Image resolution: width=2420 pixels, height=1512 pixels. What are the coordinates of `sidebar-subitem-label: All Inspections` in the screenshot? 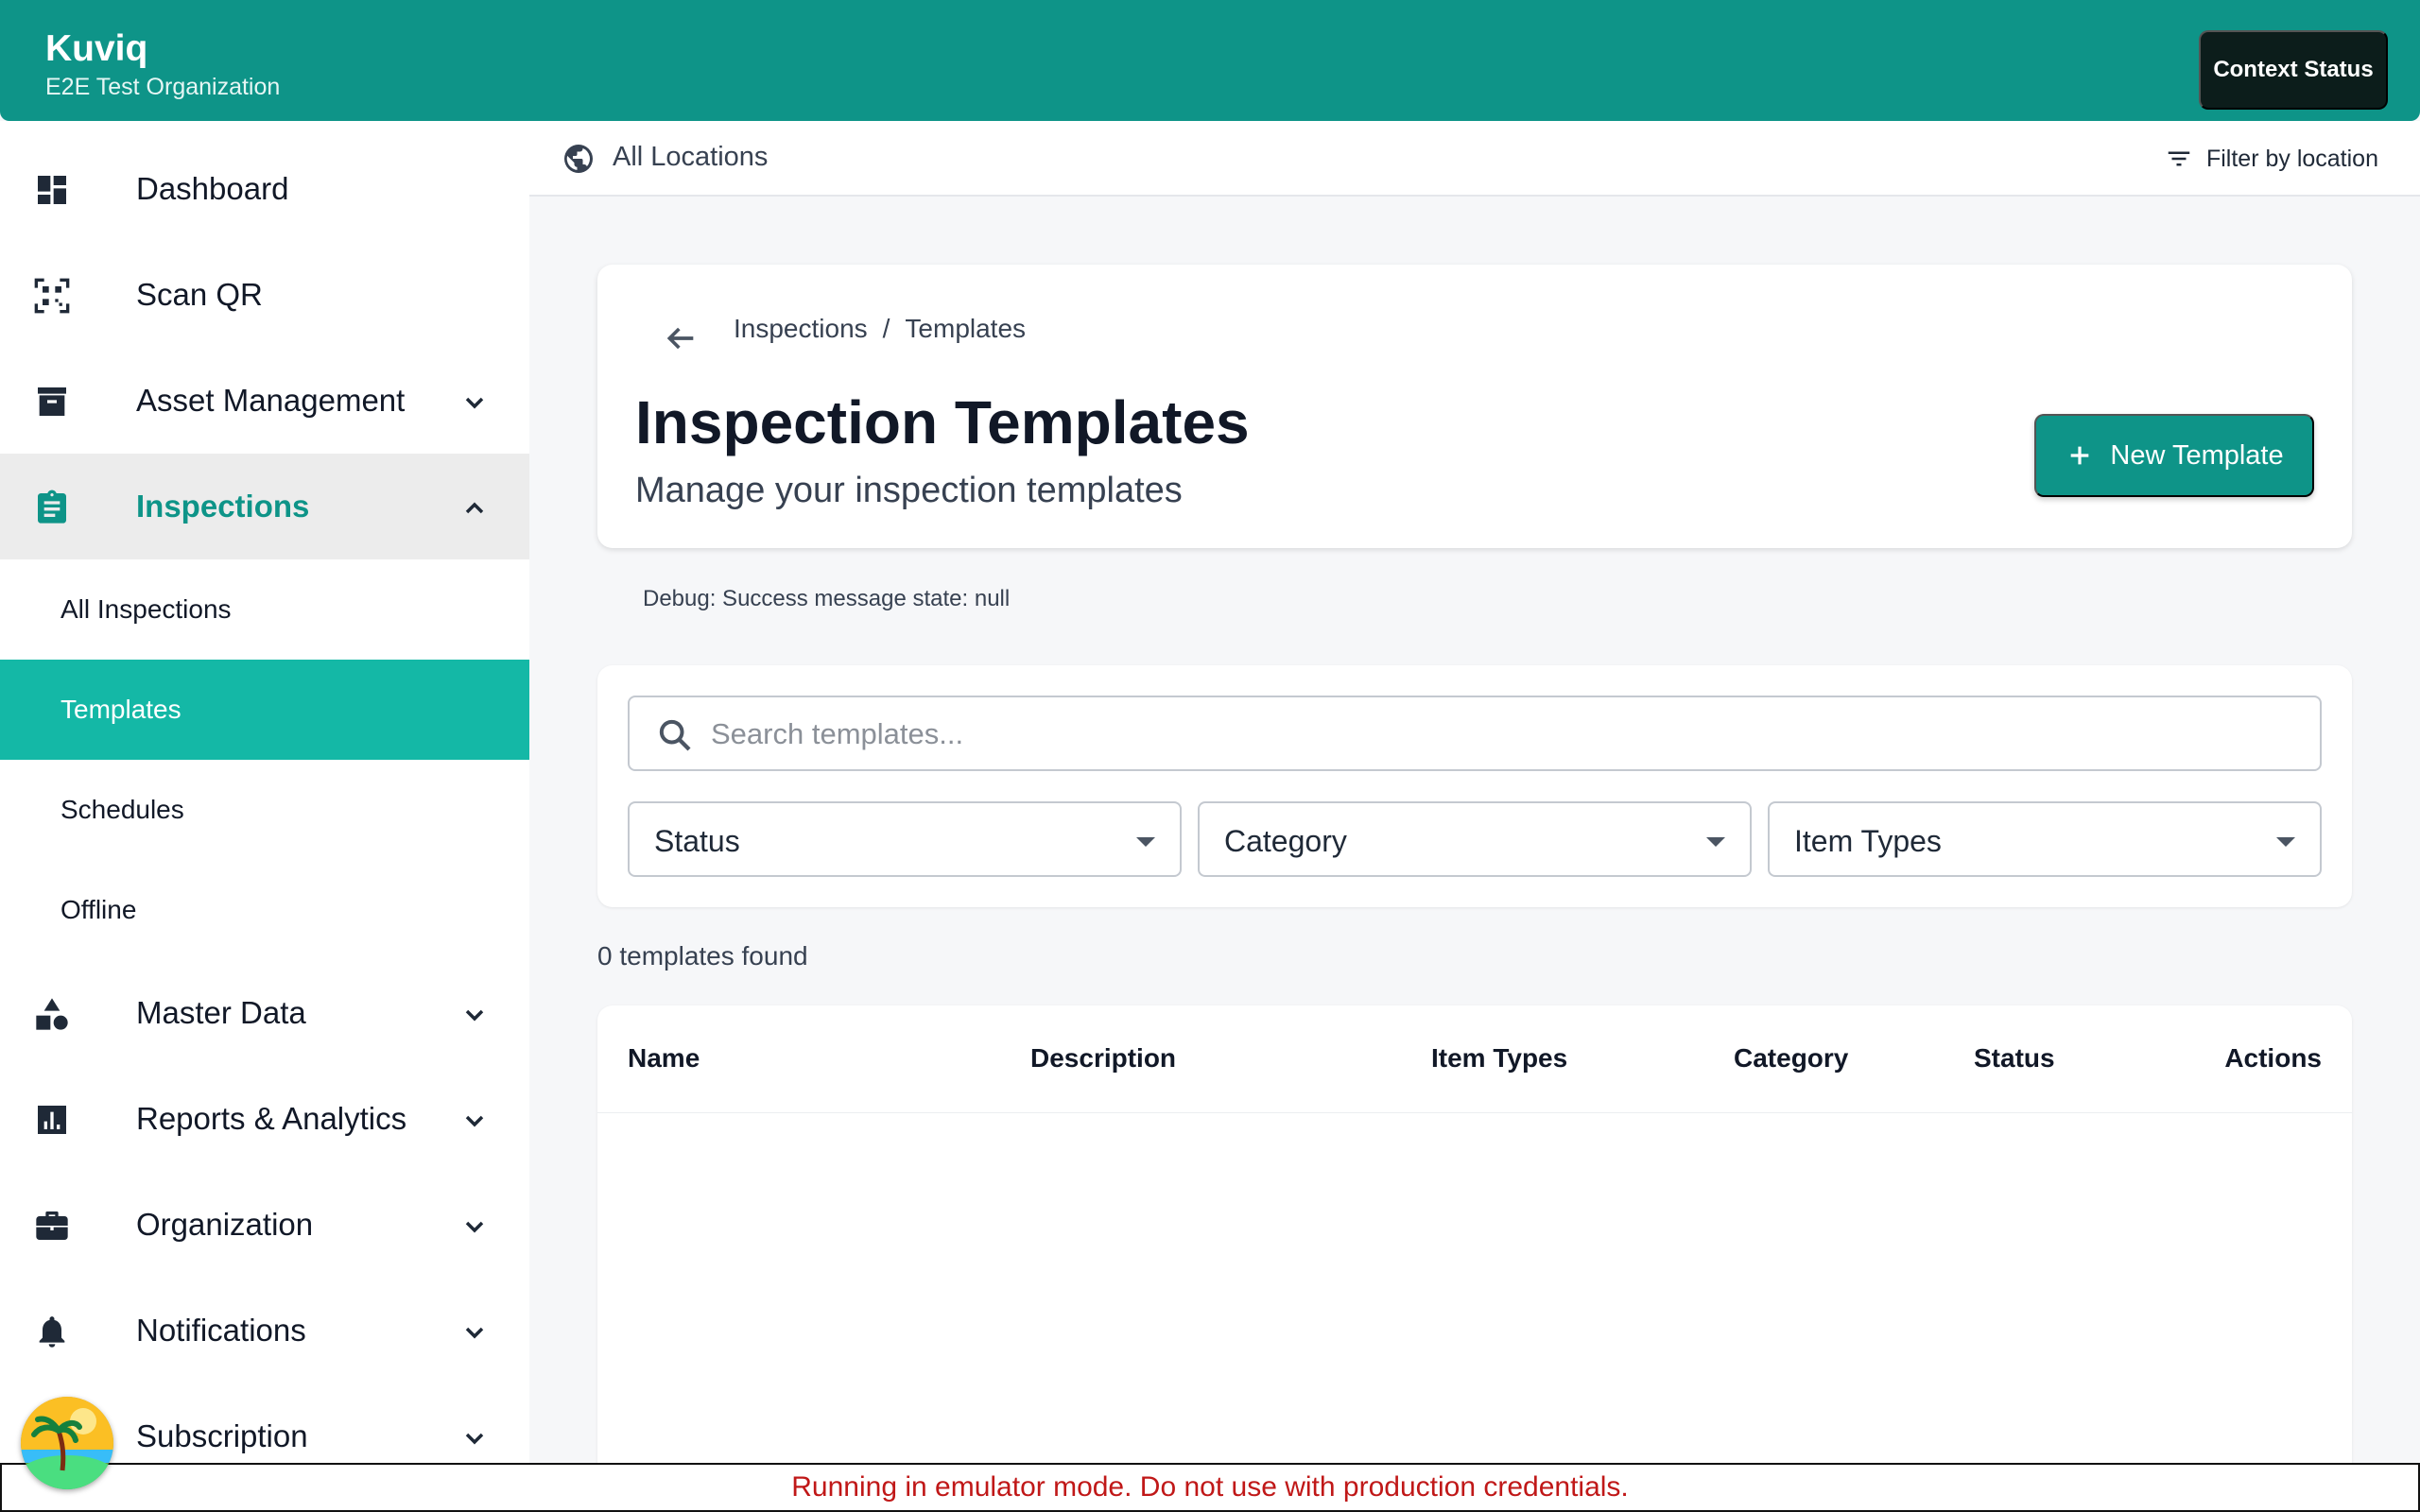 It's located at (146, 609).